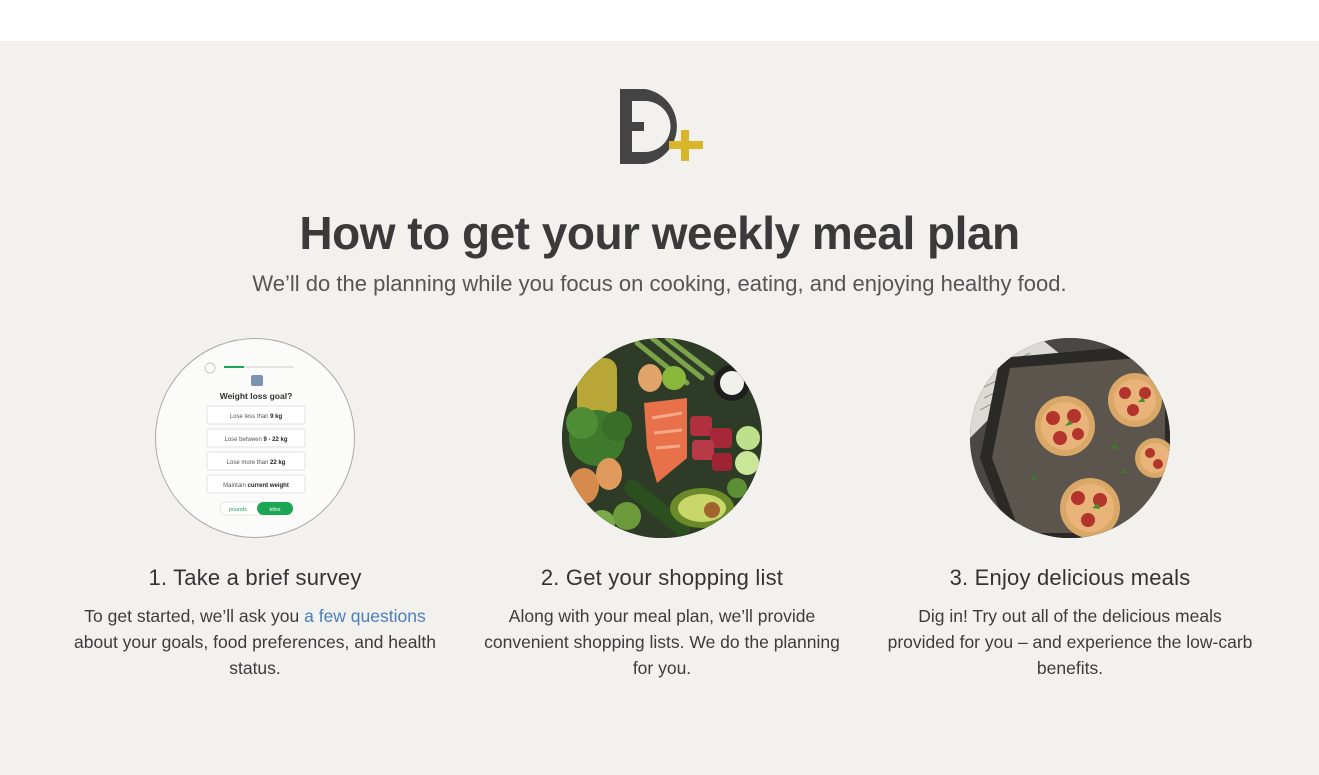  What do you see at coordinates (1070, 438) in the screenshot?
I see `pizzas-image` at bounding box center [1070, 438].